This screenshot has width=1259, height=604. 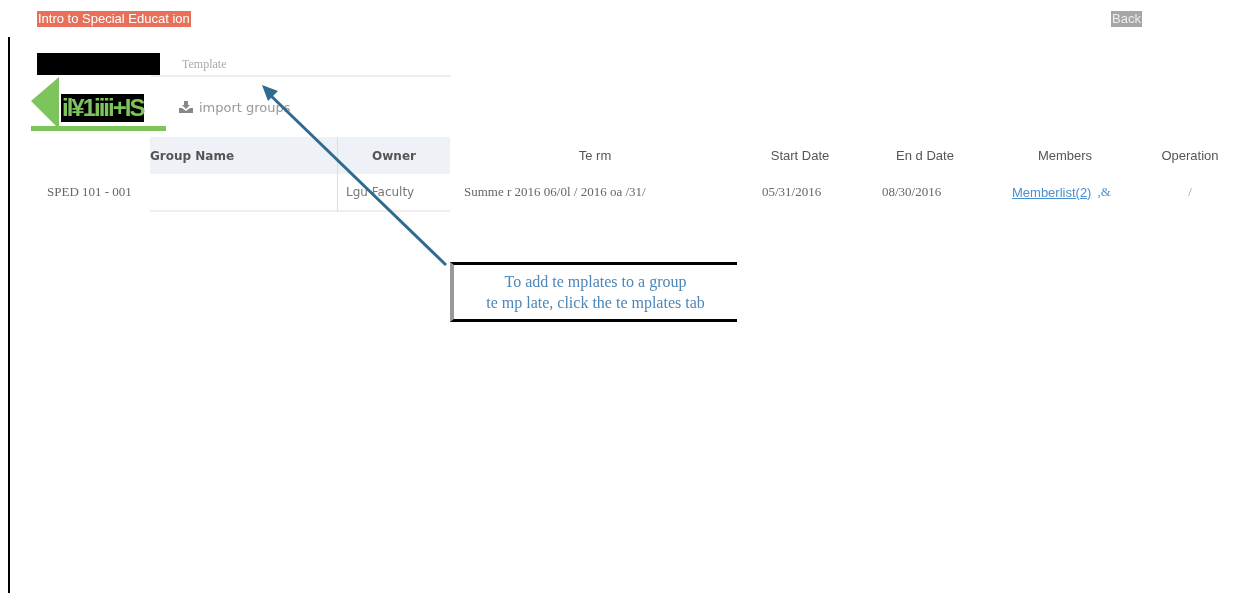 What do you see at coordinates (912, 192) in the screenshot?
I see `table-cell-text: 08/30/2016` at bounding box center [912, 192].